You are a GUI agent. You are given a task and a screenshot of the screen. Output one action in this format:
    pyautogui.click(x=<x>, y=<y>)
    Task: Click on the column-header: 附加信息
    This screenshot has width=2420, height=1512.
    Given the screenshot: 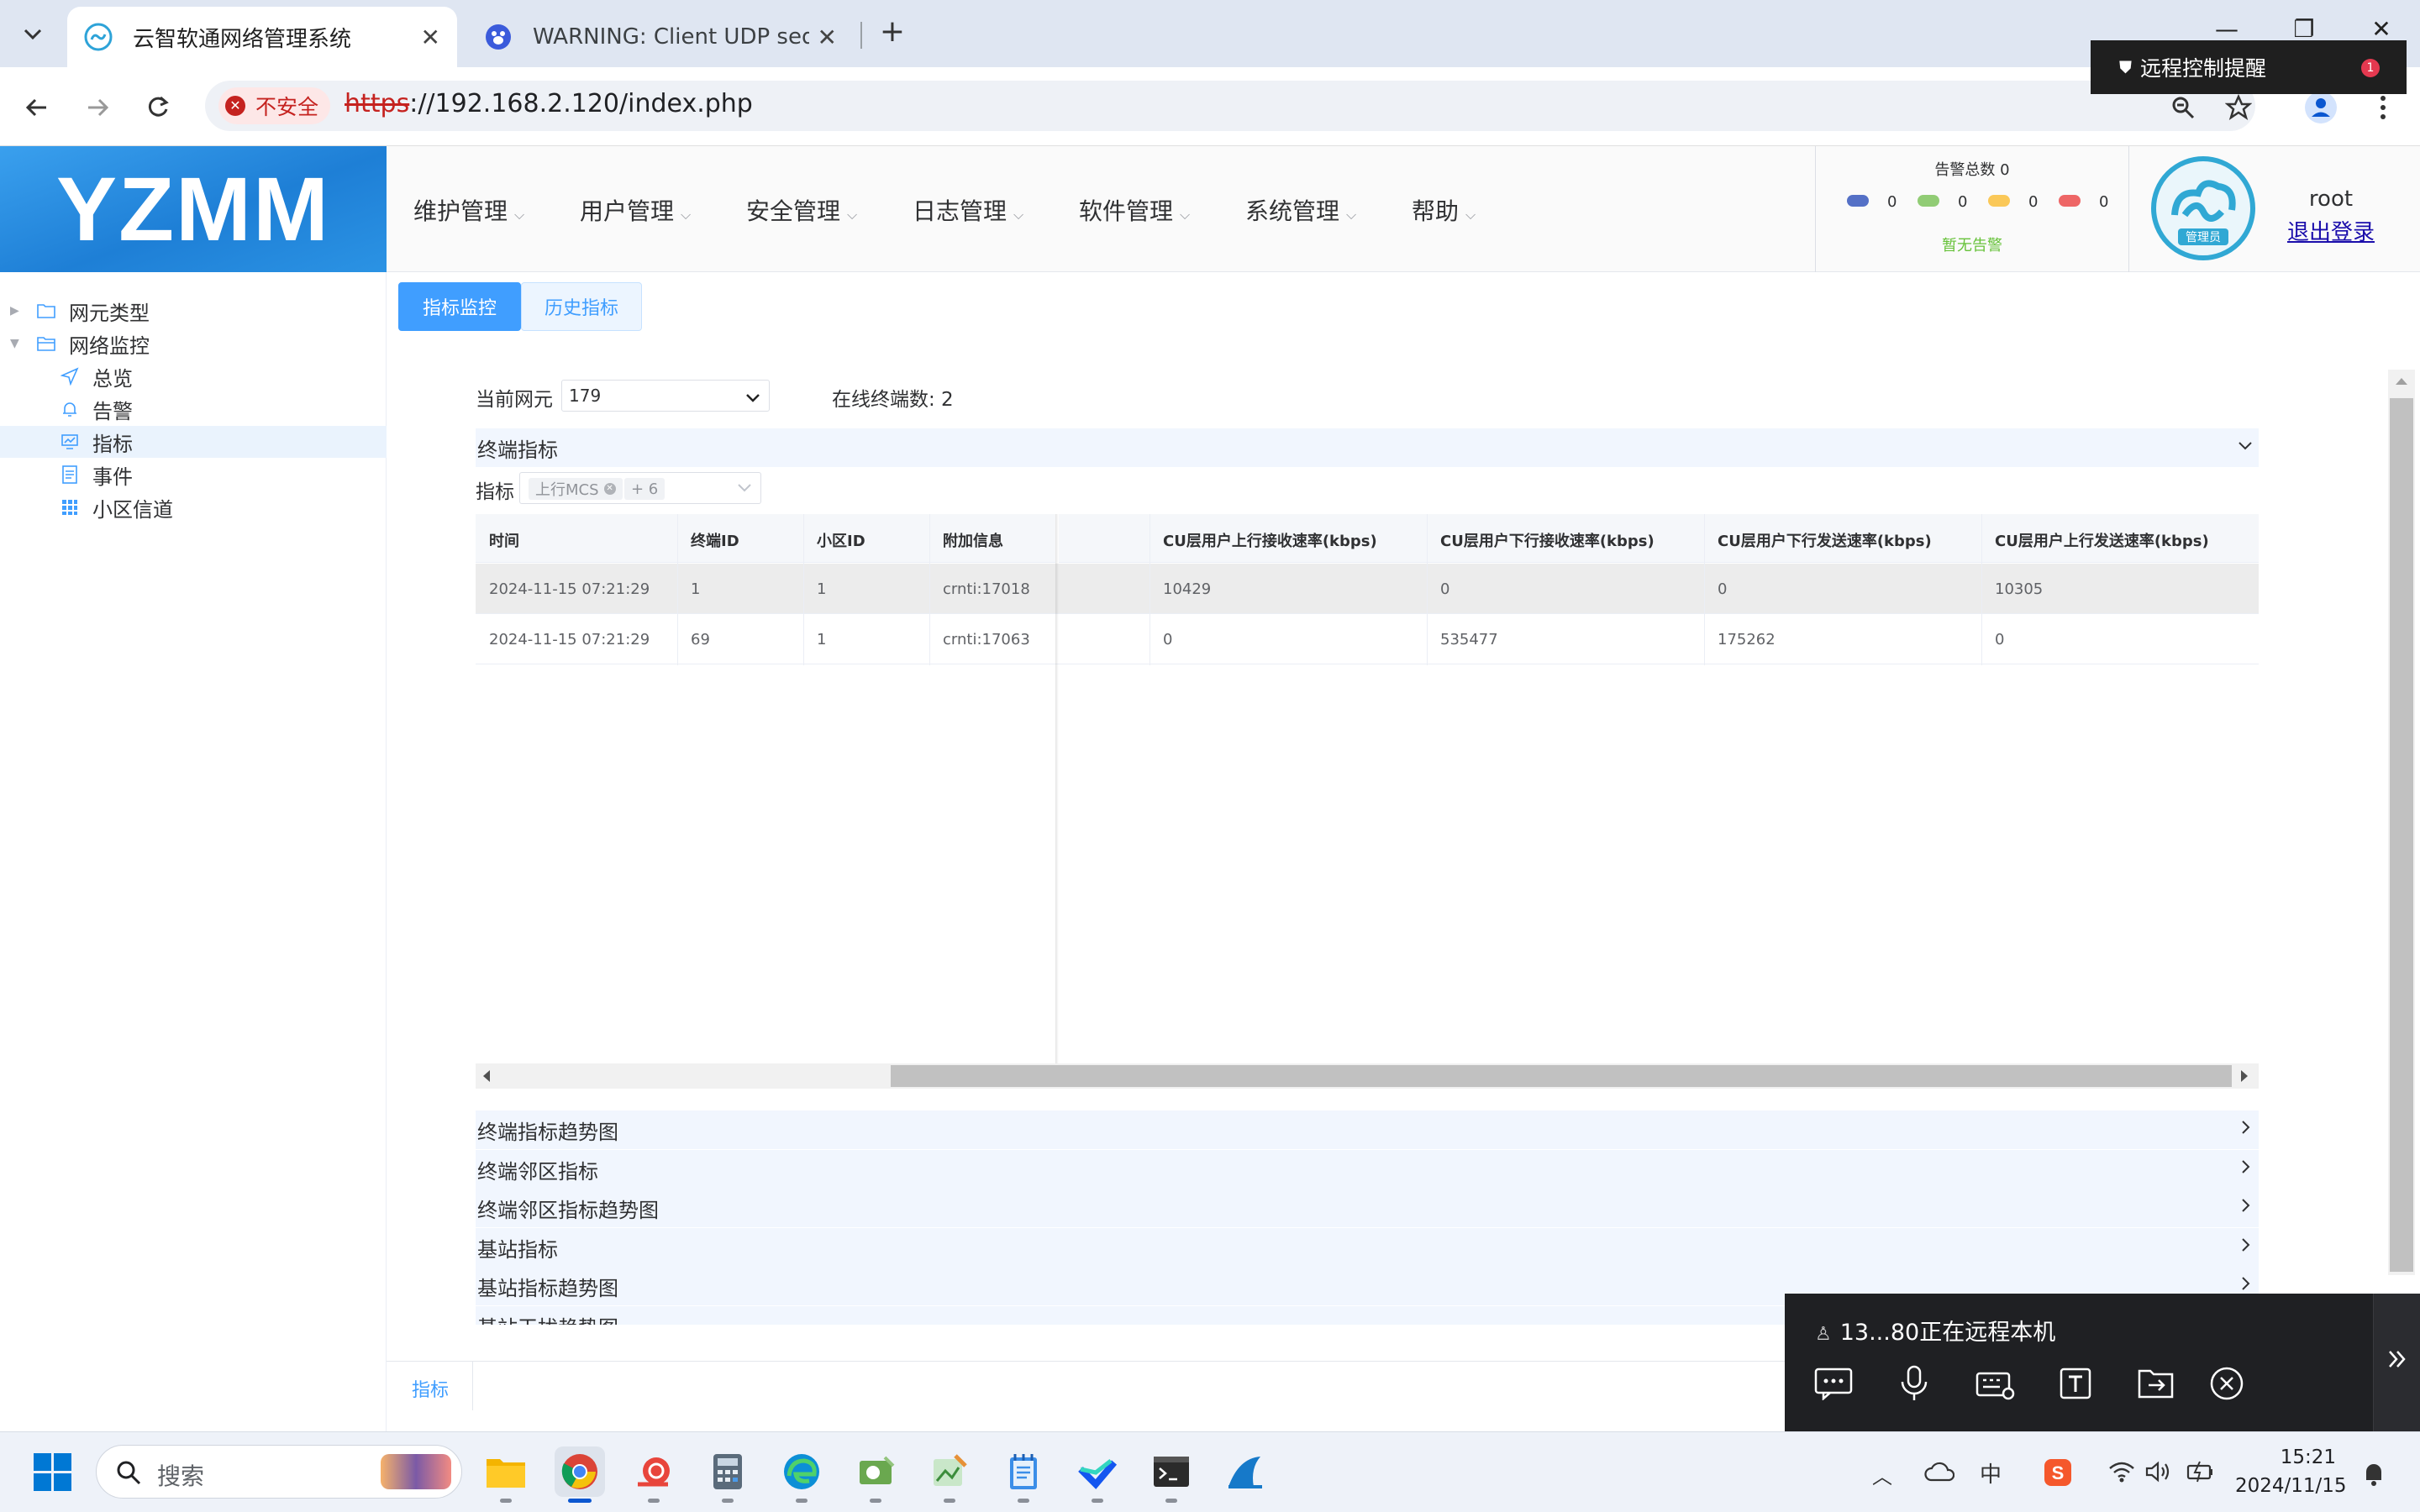 What is the action you would take?
    pyautogui.click(x=973, y=540)
    